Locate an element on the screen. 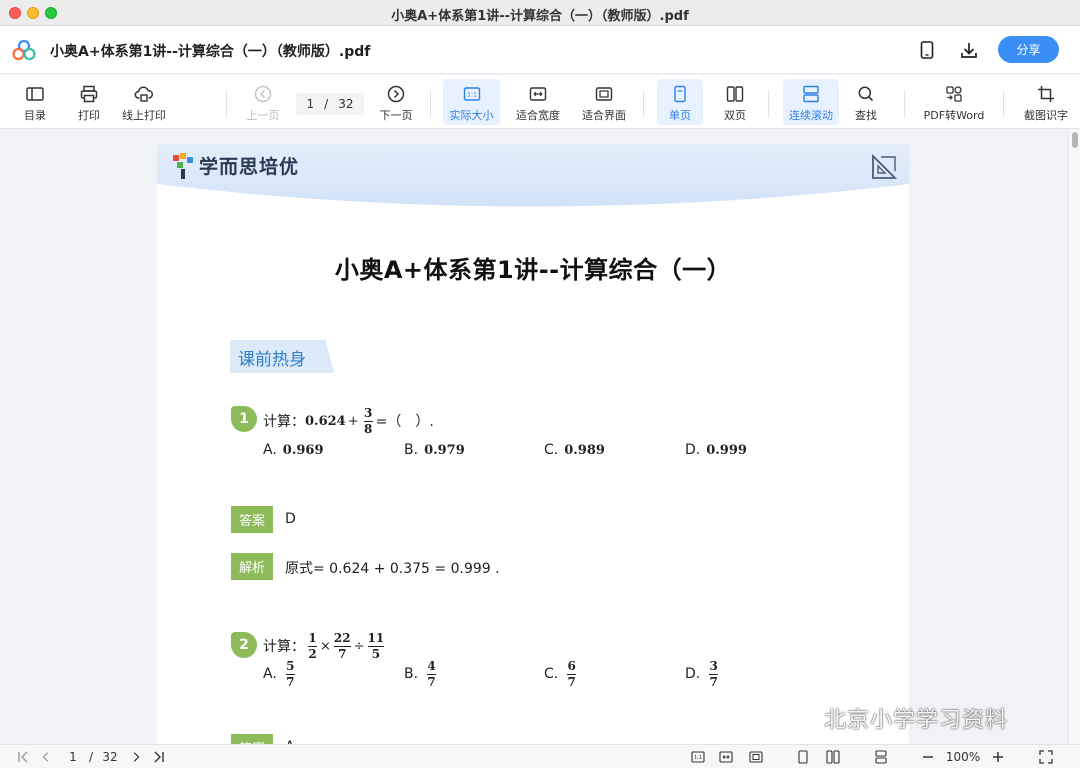  question-number: 1 is located at coordinates (244, 419).